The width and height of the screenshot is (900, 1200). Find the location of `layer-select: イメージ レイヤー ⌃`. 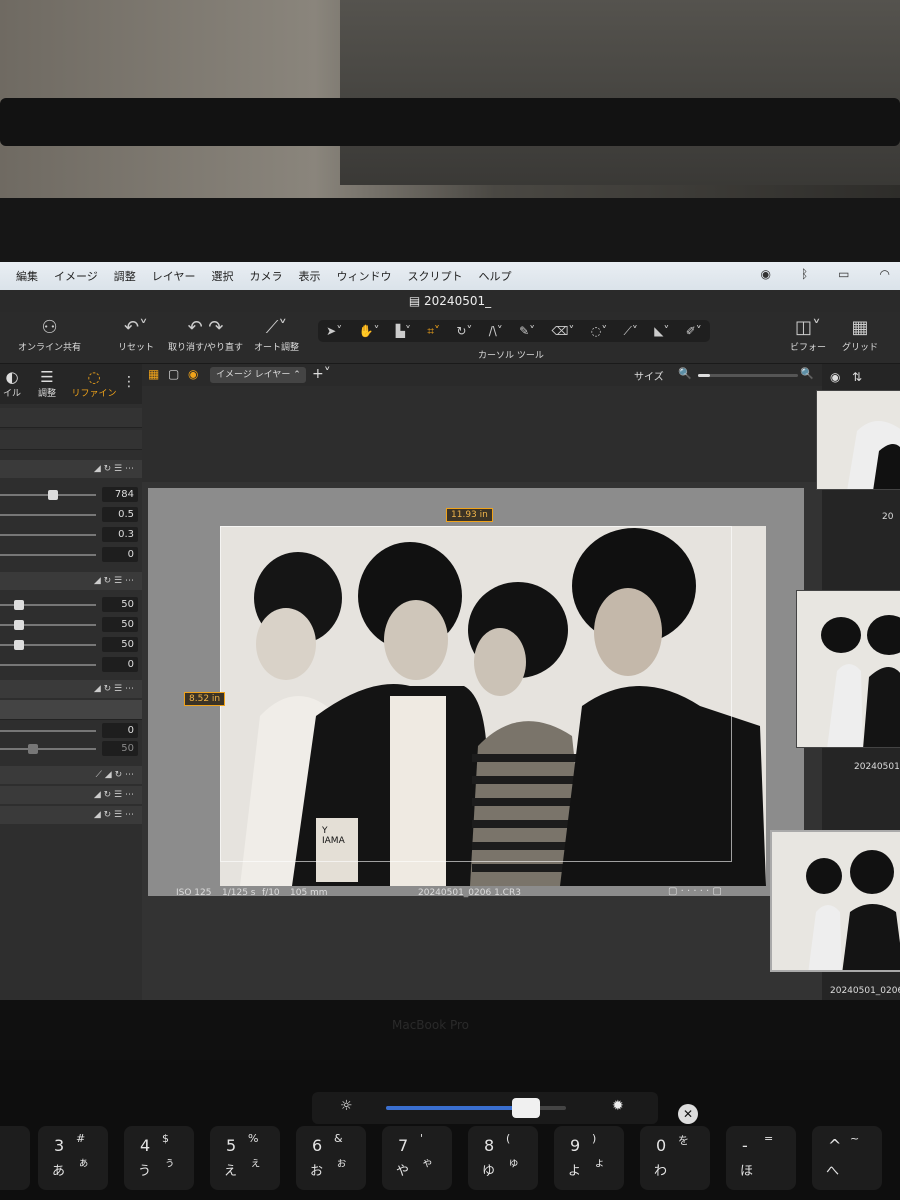

layer-select: イメージ レイヤー ⌃ is located at coordinates (258, 375).